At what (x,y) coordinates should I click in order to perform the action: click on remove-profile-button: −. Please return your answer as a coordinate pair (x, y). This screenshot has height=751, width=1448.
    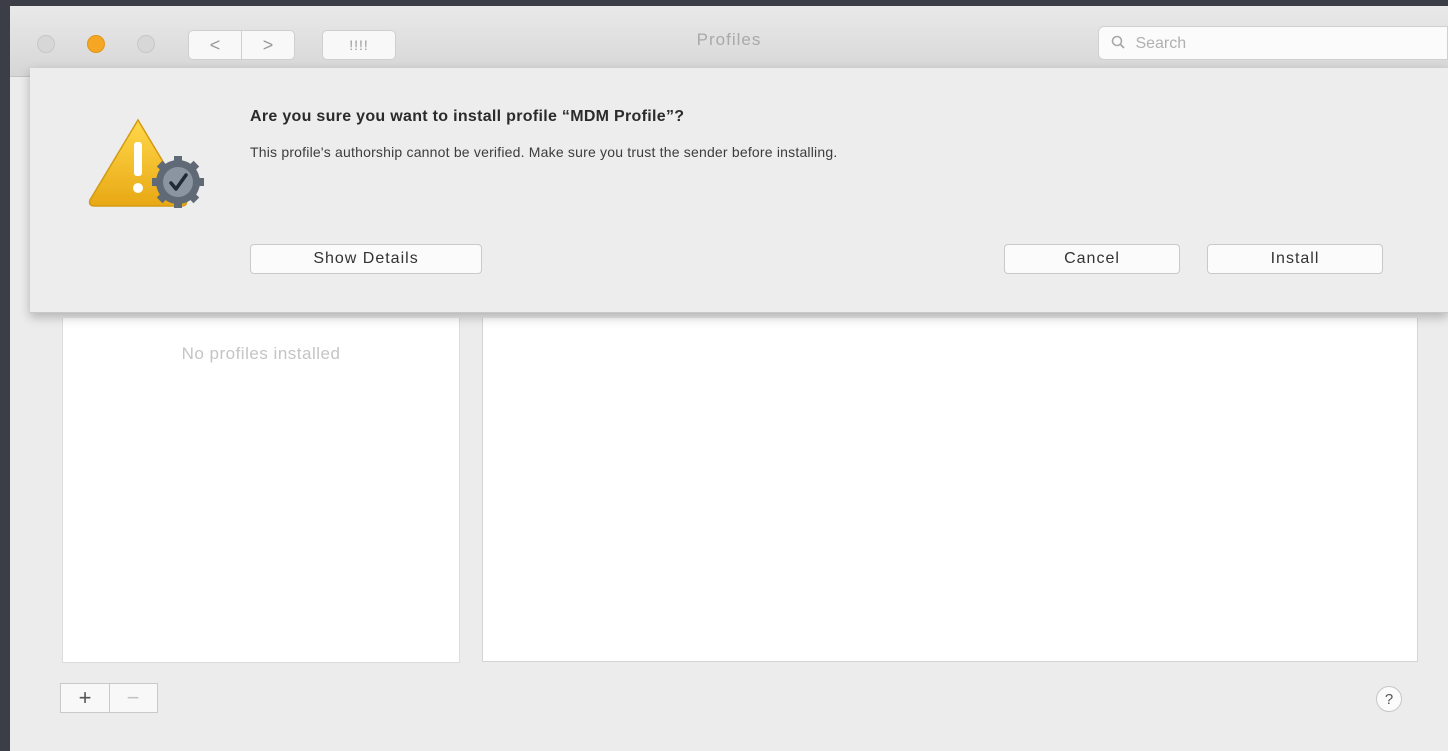
    Looking at the image, I should click on (133, 698).